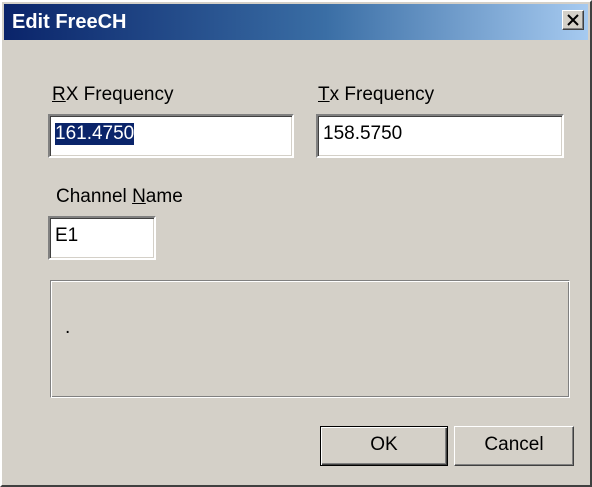 This screenshot has width=592, height=487. What do you see at coordinates (382, 94) in the screenshot?
I see `tx-frequency-label-text: x Frequency` at bounding box center [382, 94].